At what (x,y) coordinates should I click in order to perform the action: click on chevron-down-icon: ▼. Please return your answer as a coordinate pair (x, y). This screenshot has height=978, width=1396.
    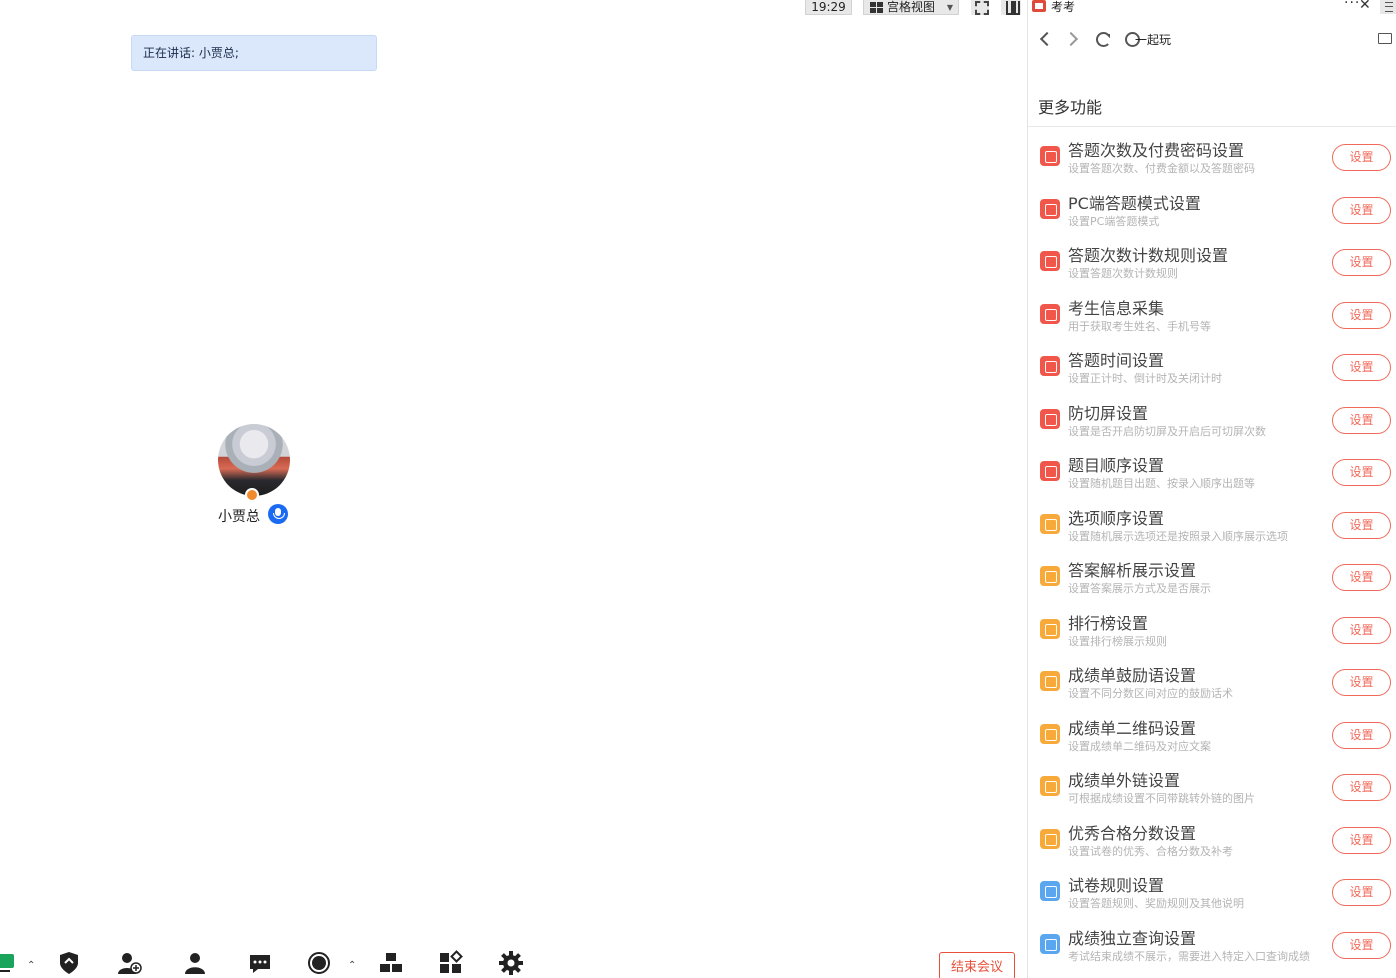
    Looking at the image, I should click on (949, 7).